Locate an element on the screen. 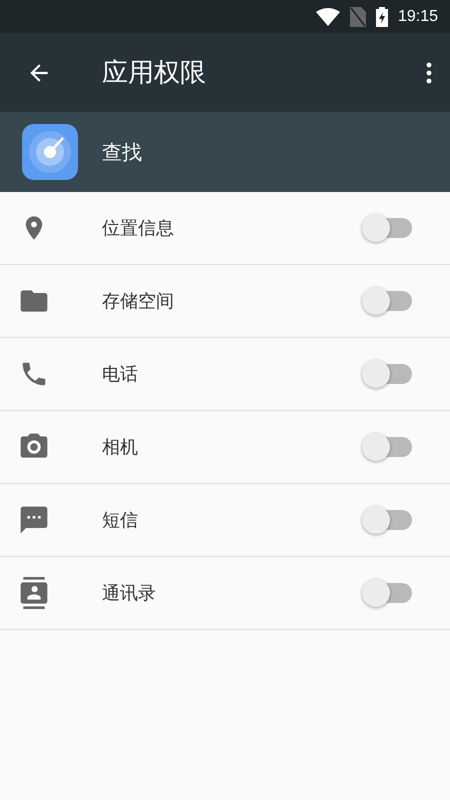 The image size is (450, 800). permission-row: 短信 is located at coordinates (225, 520).